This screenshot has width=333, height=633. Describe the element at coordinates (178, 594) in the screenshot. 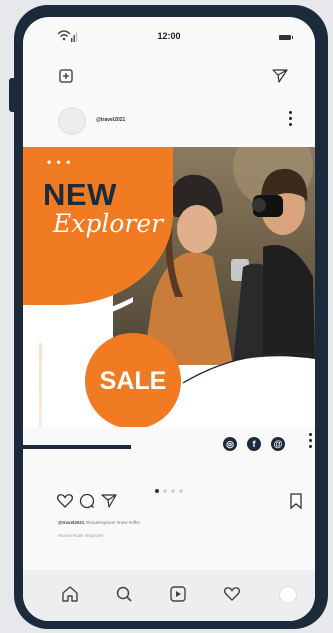

I see `reels-icon` at that location.